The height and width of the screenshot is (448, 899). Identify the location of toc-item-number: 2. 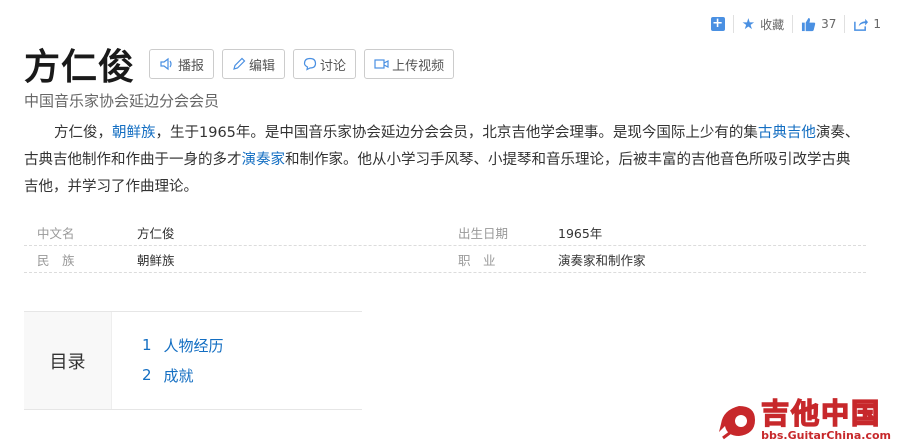
(147, 375).